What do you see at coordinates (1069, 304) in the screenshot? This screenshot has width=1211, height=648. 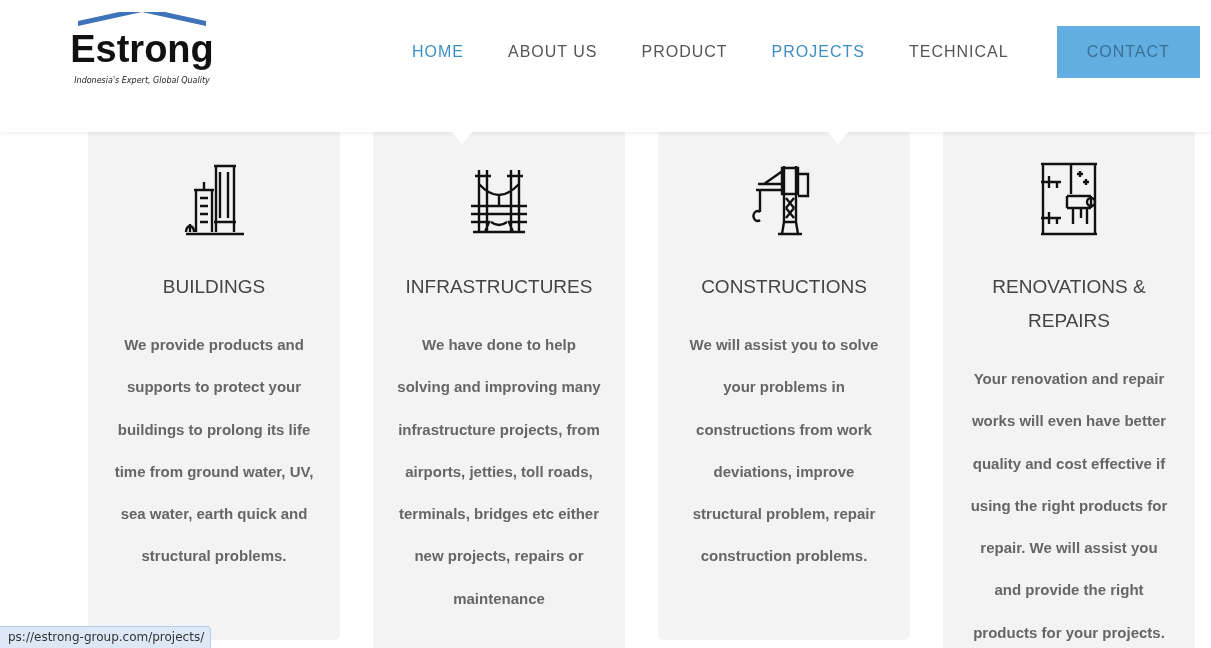 I see `card-title: RENOVATIONS & REPAIRS` at bounding box center [1069, 304].